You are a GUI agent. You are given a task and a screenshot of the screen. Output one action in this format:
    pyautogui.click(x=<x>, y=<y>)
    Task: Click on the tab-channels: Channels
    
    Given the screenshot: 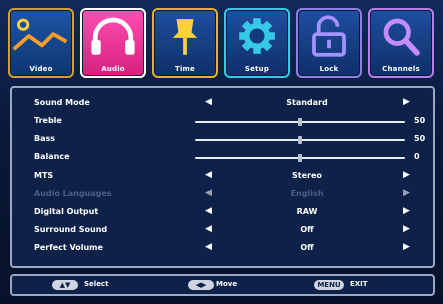 What is the action you would take?
    pyautogui.click(x=401, y=43)
    